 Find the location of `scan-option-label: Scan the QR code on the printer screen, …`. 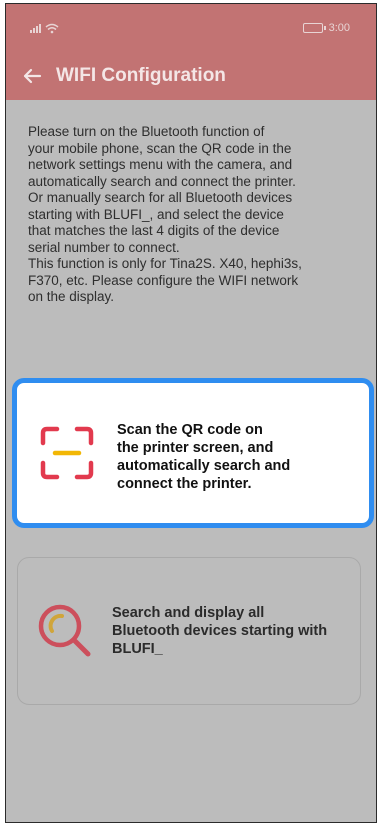

scan-option-label: Scan the QR code on the printer screen, … is located at coordinates (204, 457).